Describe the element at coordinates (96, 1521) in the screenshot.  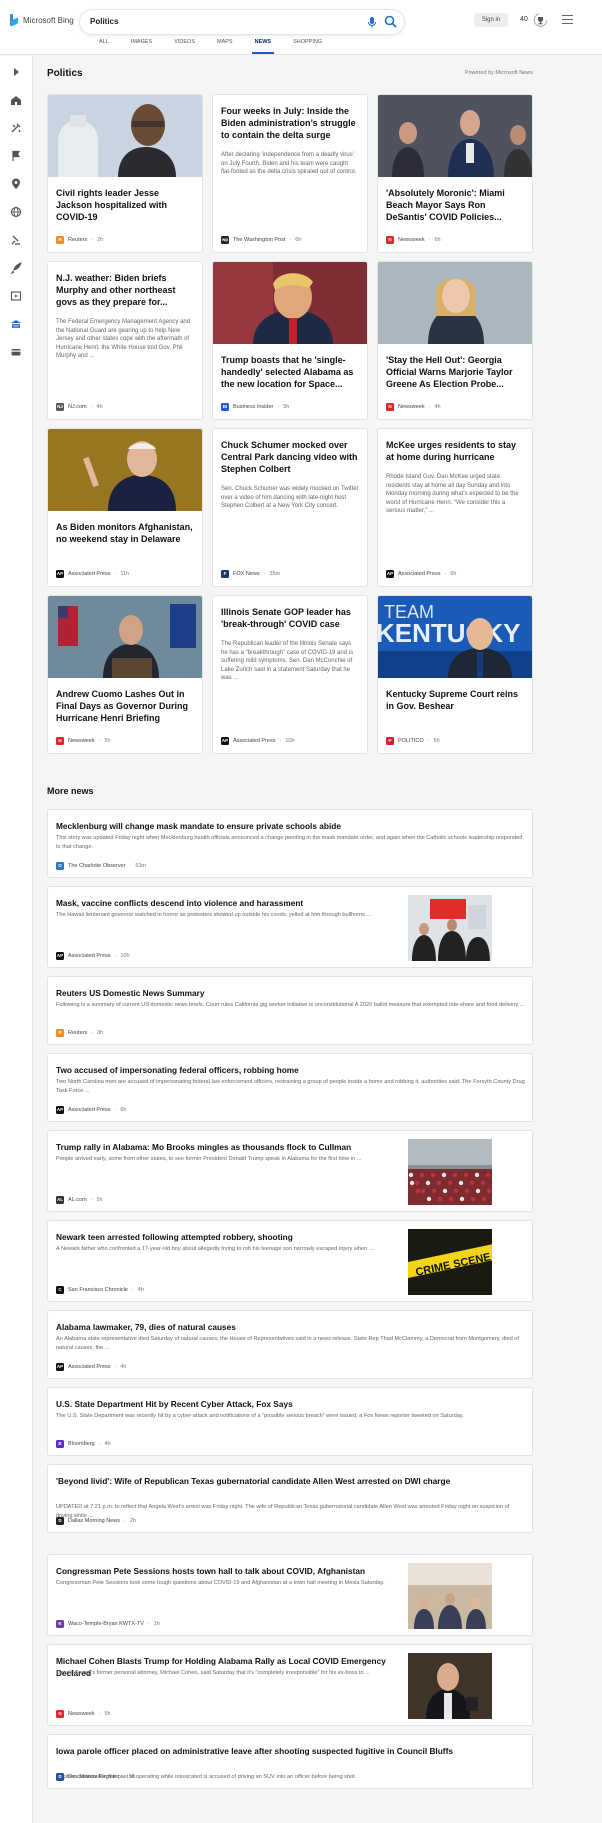
I see `news-source: D Dallas Morning News · 2h` at that location.